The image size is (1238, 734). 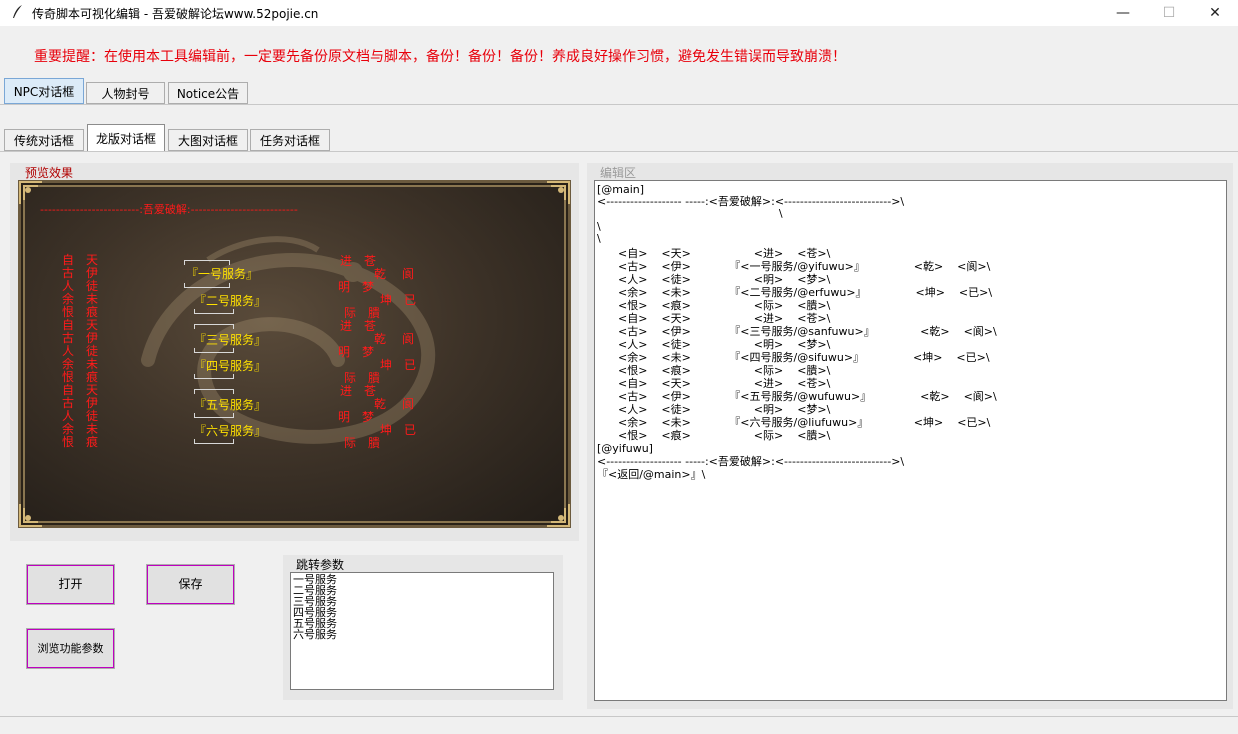 I want to click on open-button: 打开, so click(x=70, y=584).